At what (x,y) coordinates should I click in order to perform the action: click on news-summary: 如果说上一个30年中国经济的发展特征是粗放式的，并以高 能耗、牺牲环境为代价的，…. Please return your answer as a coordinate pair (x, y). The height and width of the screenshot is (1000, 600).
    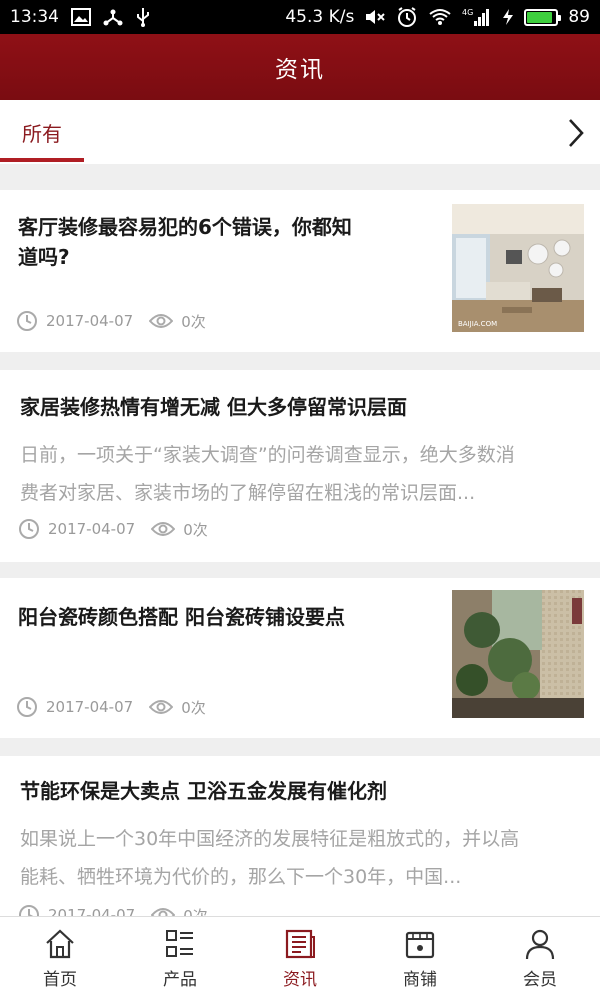
    Looking at the image, I should click on (270, 858).